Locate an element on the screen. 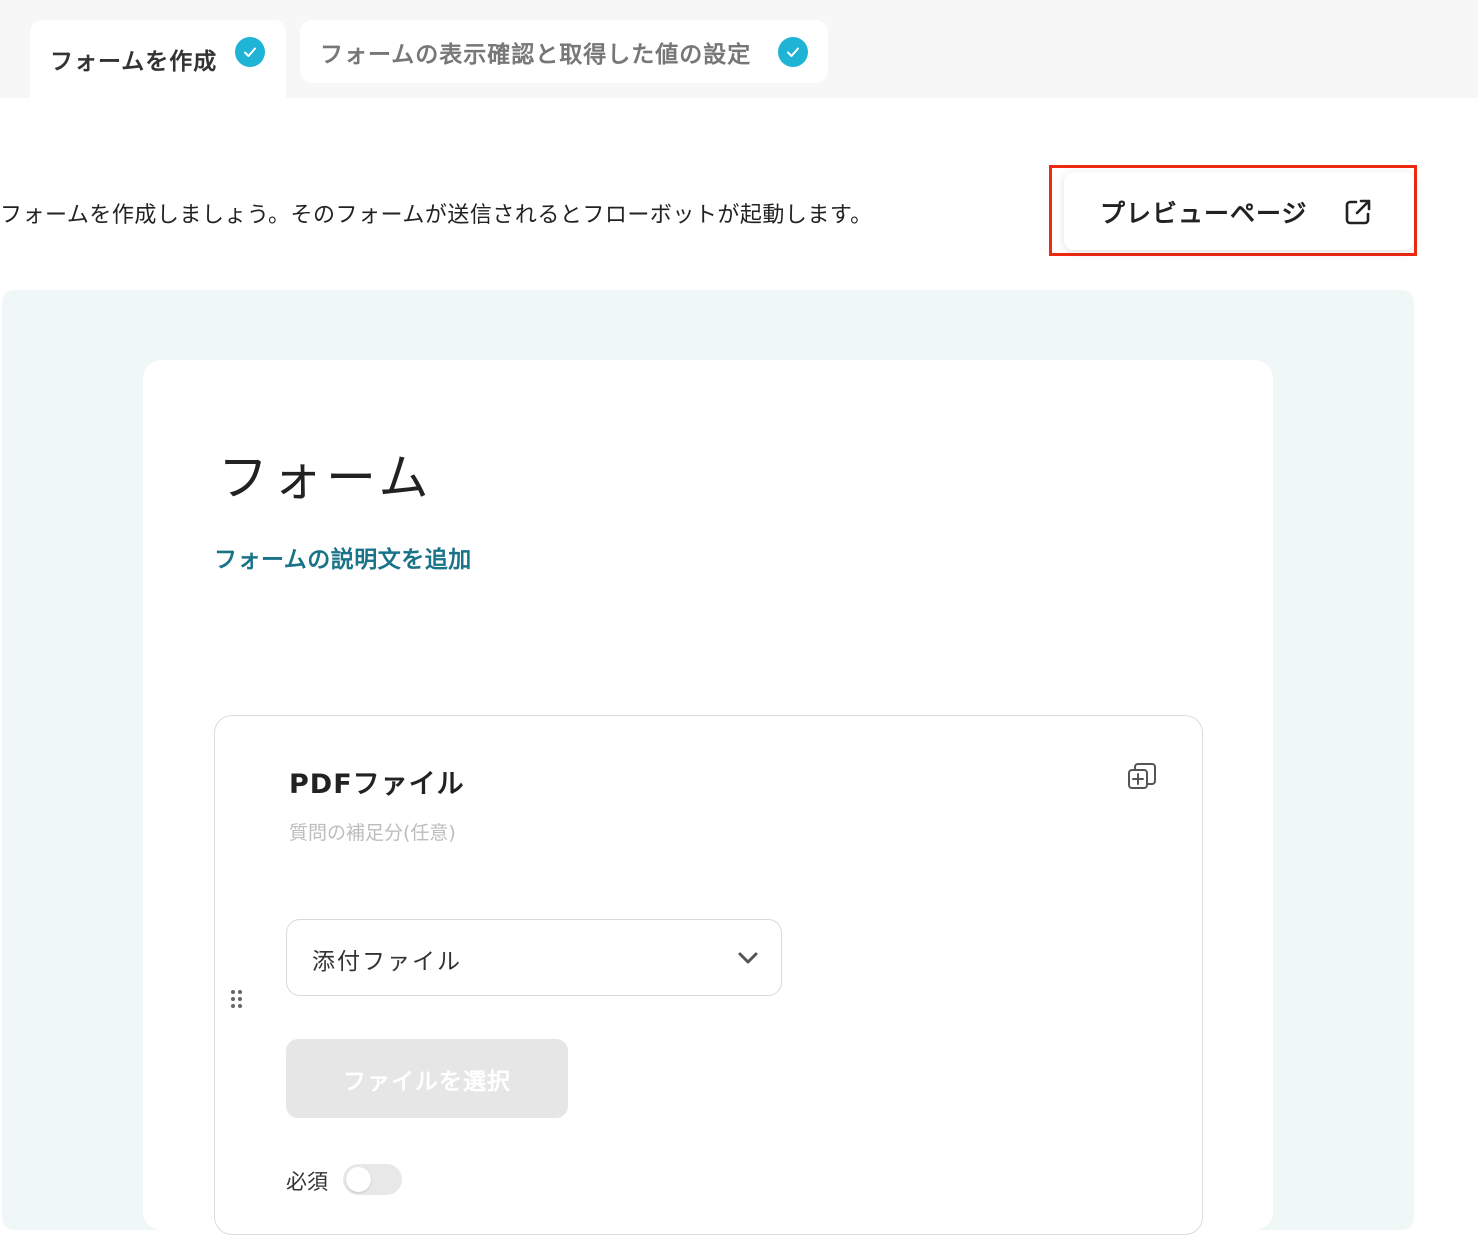  intro-text: フォームを作成しましょう。そのフォームが送信されるとフローボットが起動します。 is located at coordinates (436, 215).